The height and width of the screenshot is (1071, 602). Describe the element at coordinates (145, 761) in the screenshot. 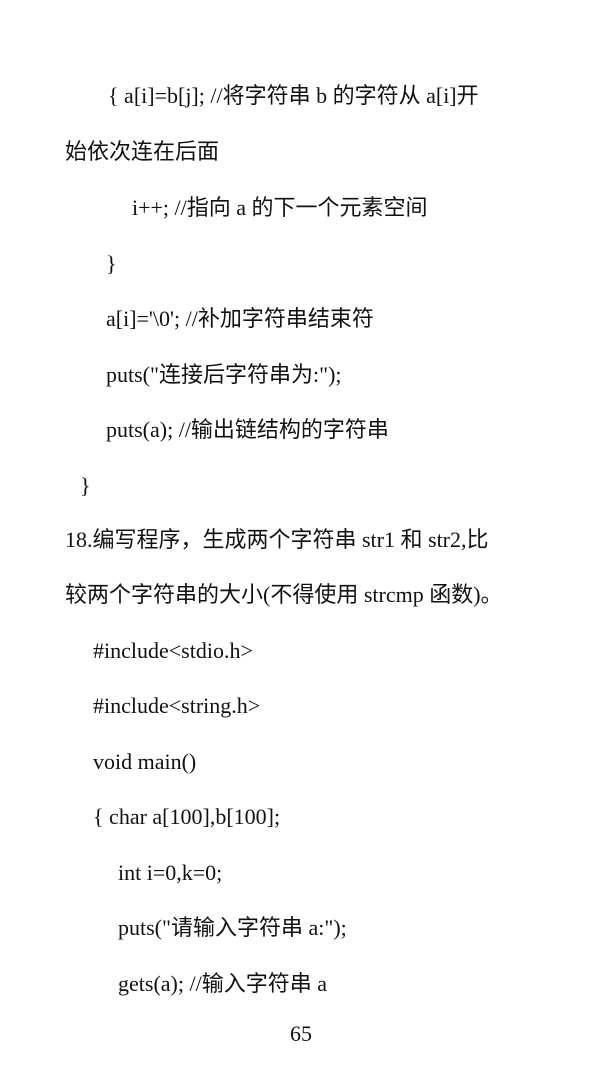

I see `code-line: void main()` at that location.